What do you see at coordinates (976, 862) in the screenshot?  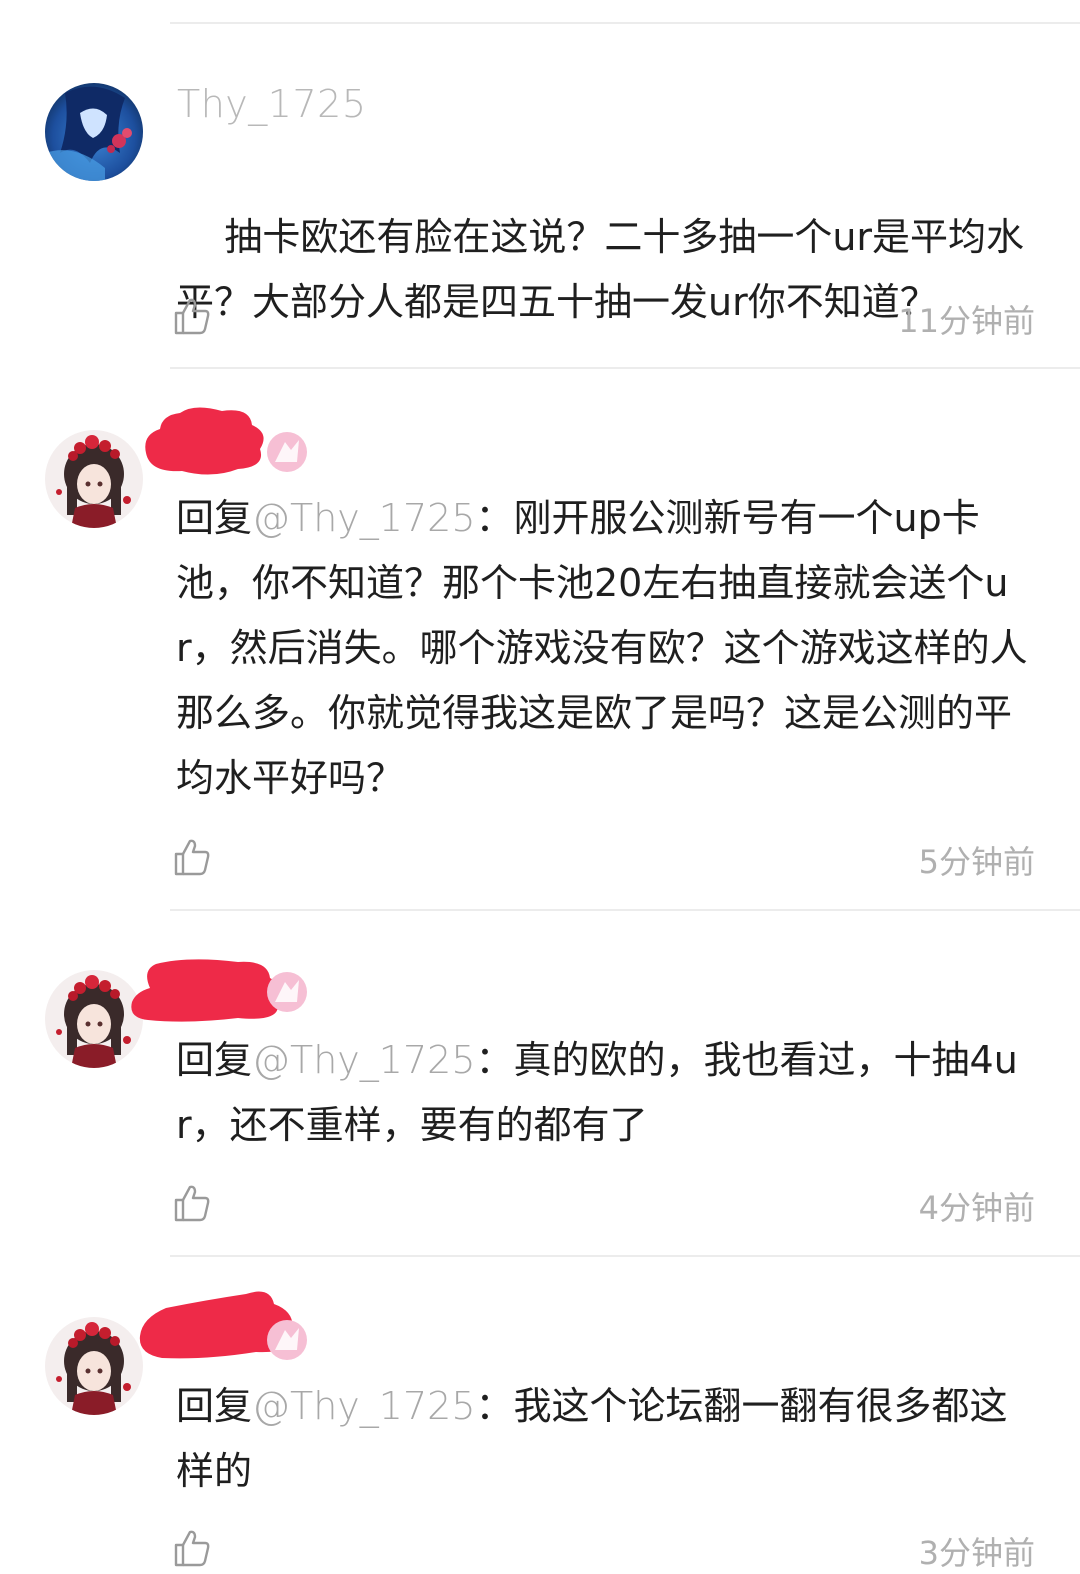 I see `timestamp: 5分钟前` at bounding box center [976, 862].